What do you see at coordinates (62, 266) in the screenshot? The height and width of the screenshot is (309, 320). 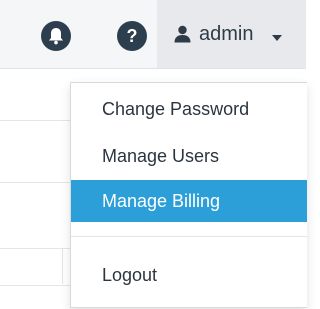 I see `background-cell-divider` at bounding box center [62, 266].